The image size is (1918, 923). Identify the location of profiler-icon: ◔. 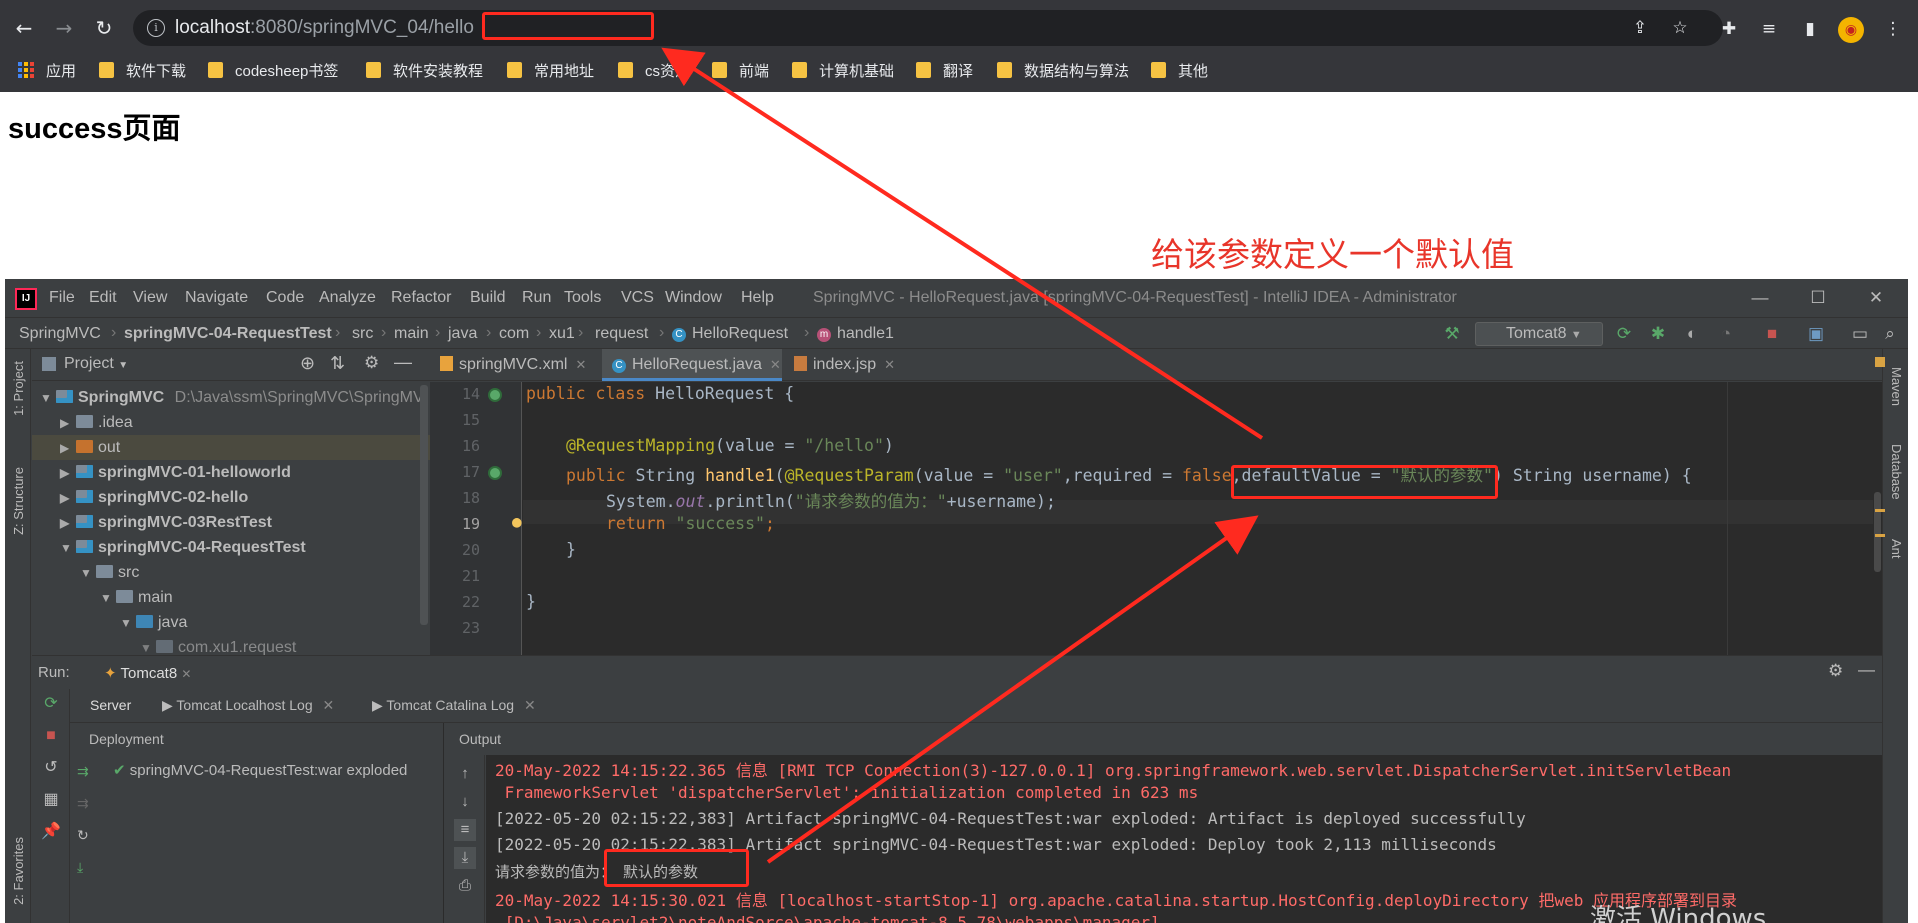
(1726, 334).